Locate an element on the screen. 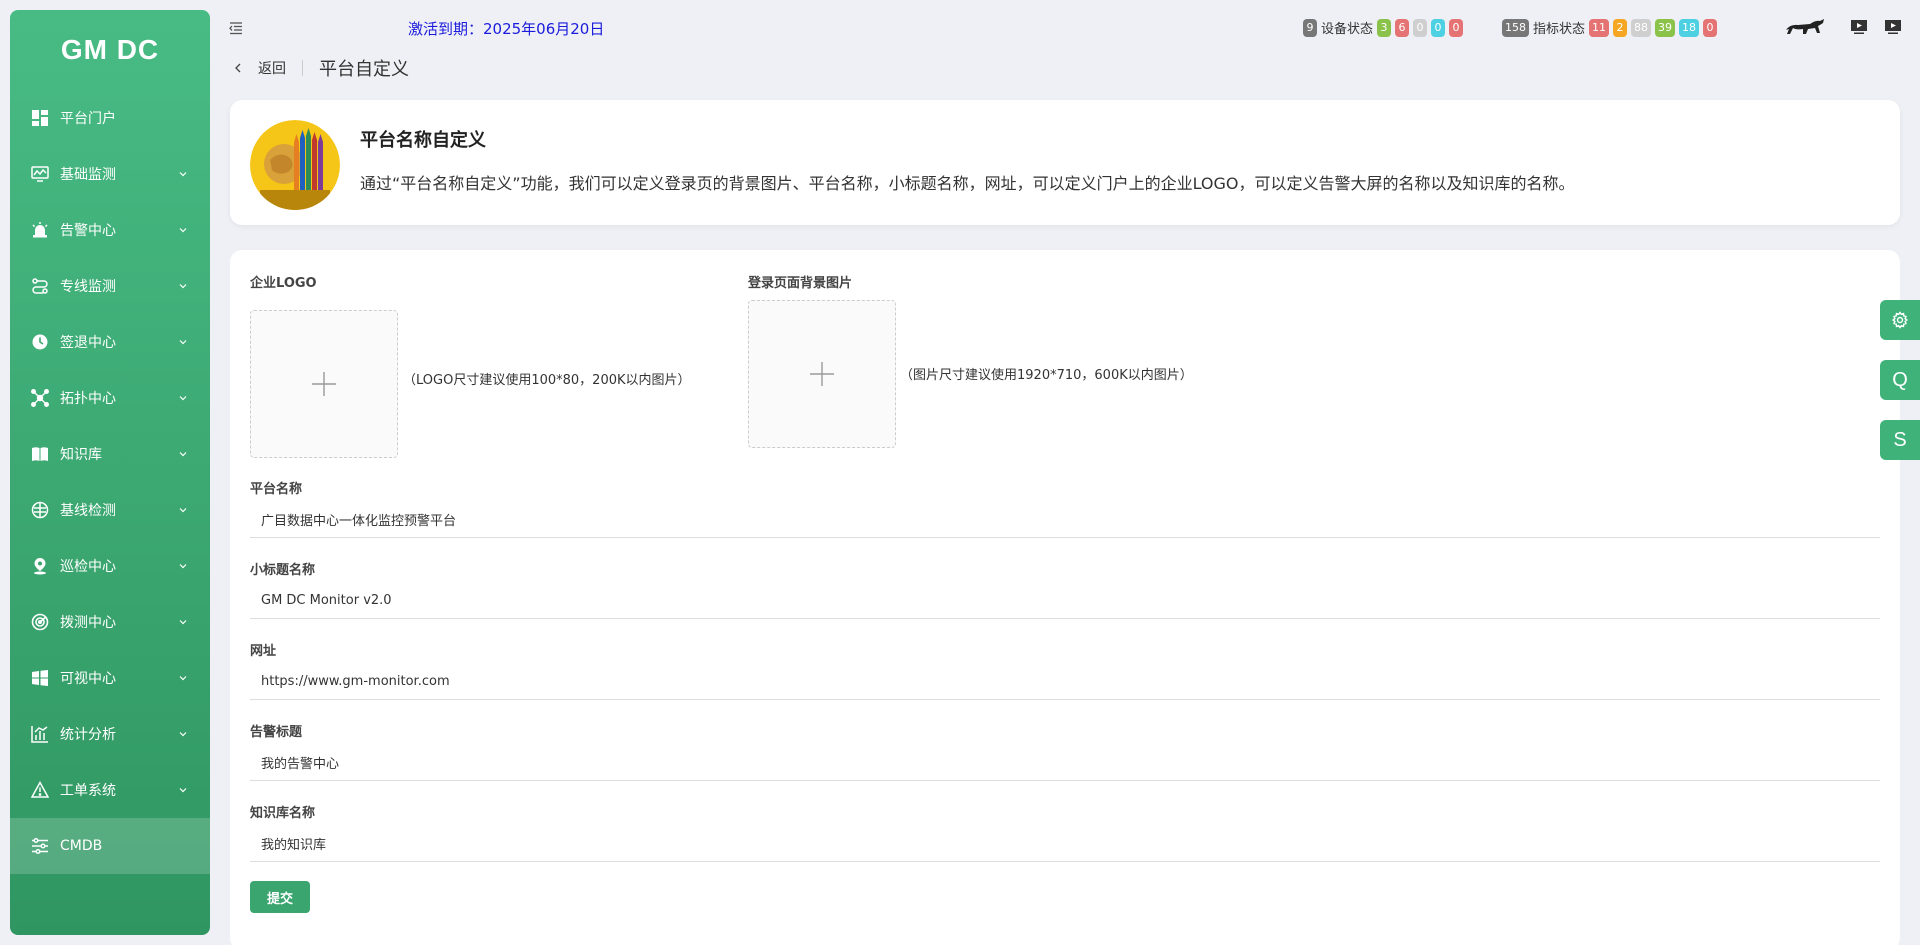 The width and height of the screenshot is (1920, 945). logo-upload is located at coordinates (324, 384).